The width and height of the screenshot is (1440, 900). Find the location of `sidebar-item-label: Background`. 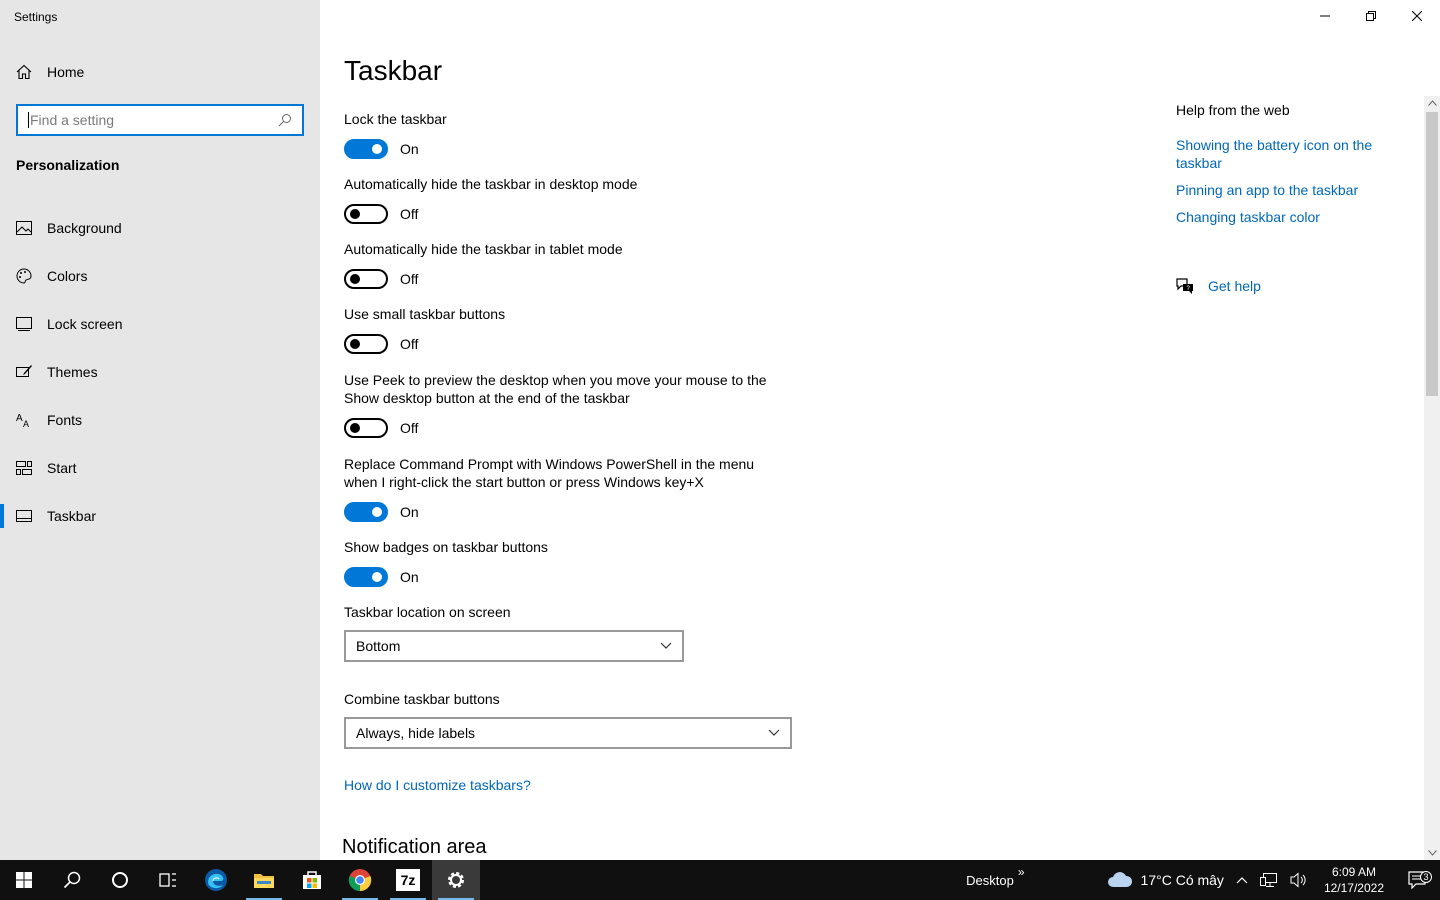

sidebar-item-label: Background is located at coordinates (84, 228).